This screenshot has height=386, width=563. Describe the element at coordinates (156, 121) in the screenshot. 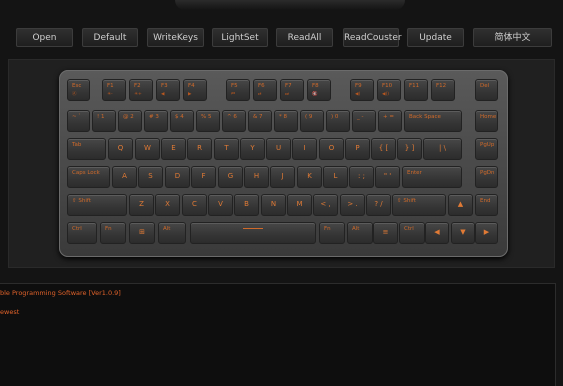

I see `key-r1-k3: # 3` at that location.